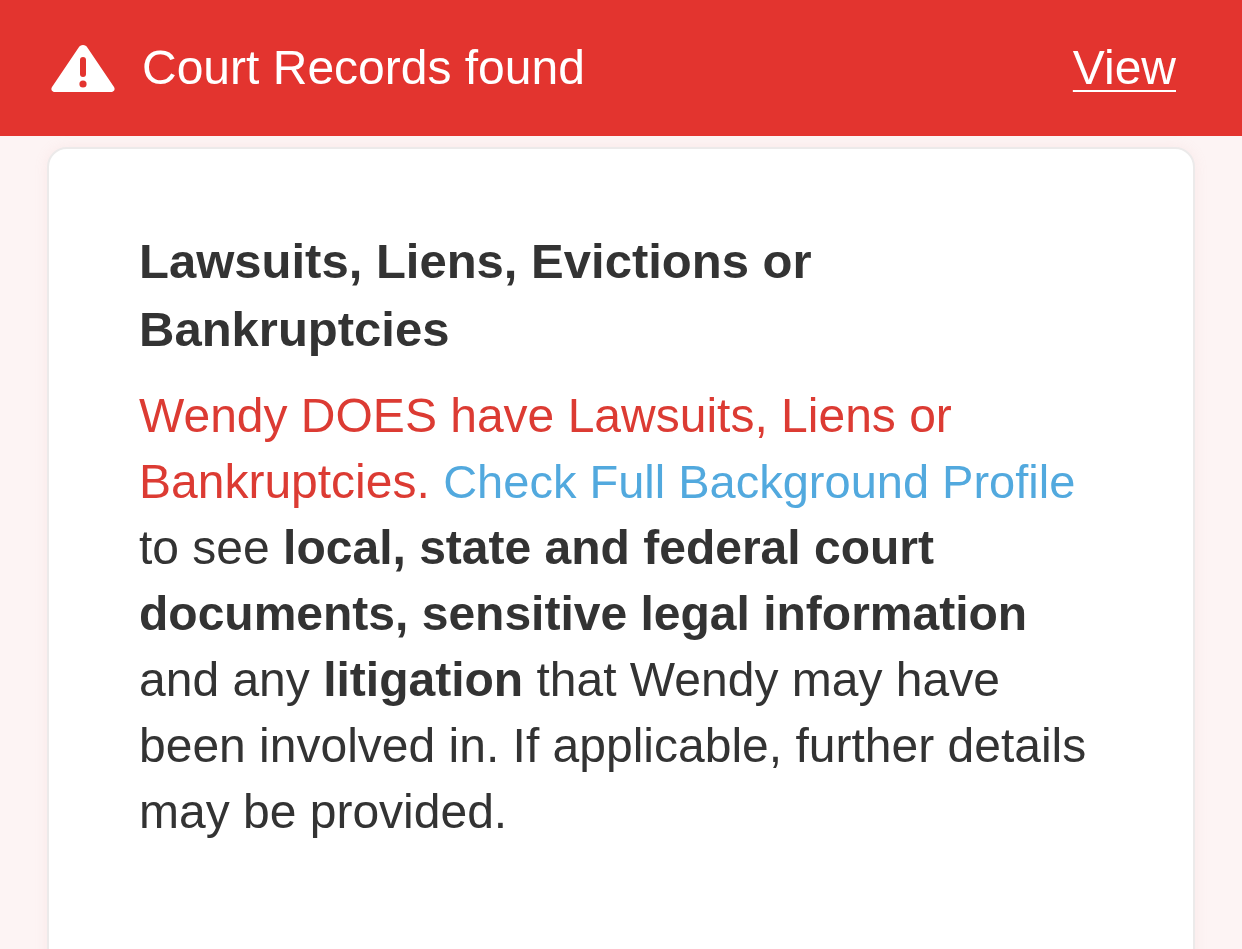  I want to click on profile-link: Check Full Background Profile, so click(759, 481).